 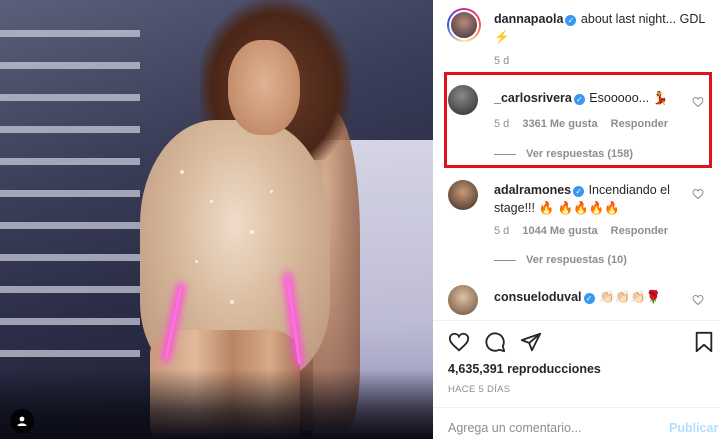 I want to click on publish-button: Publicar, so click(x=693, y=428).